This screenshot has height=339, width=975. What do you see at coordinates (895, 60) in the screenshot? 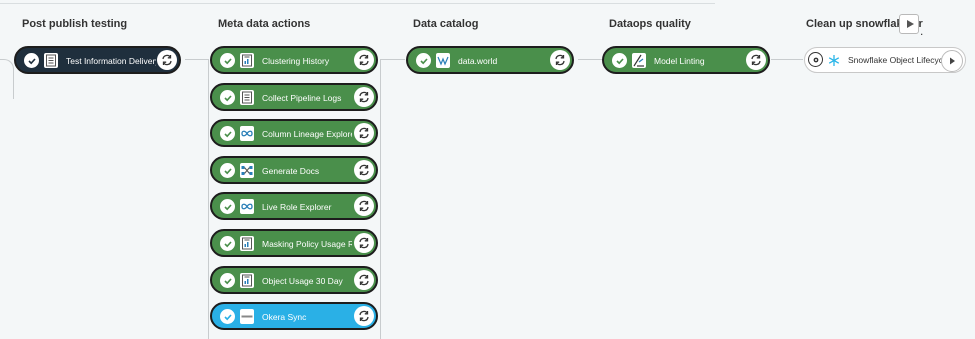
I see `job-label: Snowflake Object Lifecycle` at bounding box center [895, 60].